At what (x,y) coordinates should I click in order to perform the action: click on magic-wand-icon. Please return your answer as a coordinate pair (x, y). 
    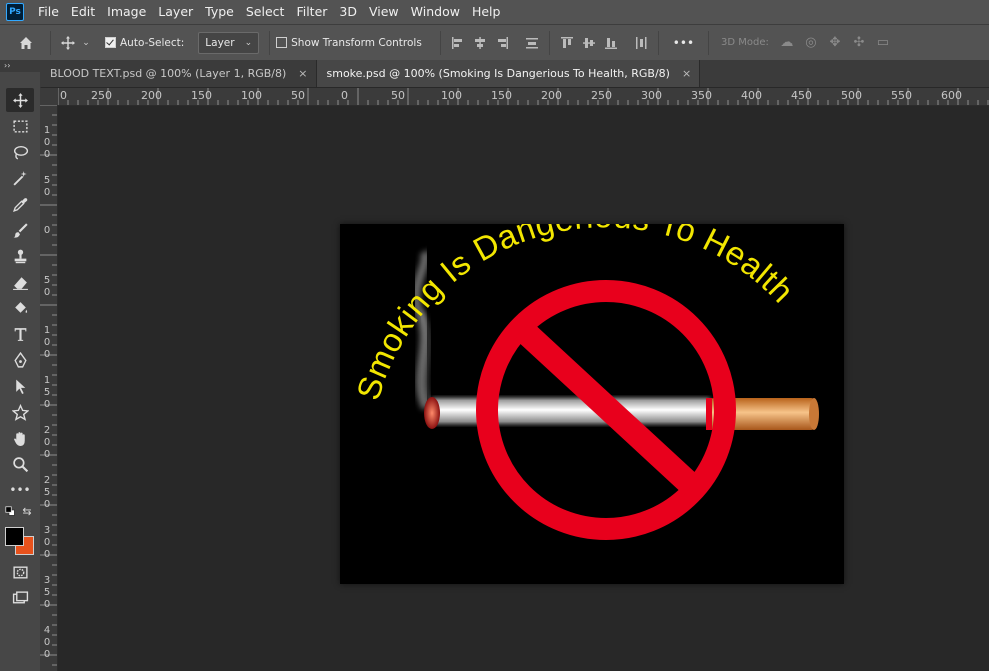
    Looking at the image, I should click on (20, 178).